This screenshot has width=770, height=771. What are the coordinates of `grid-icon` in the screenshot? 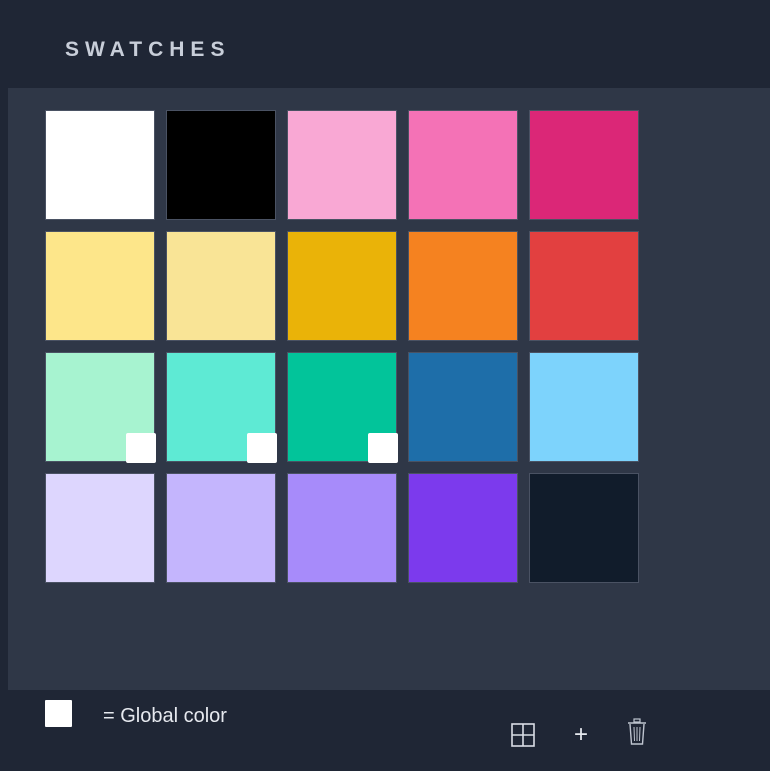 It's located at (523, 735).